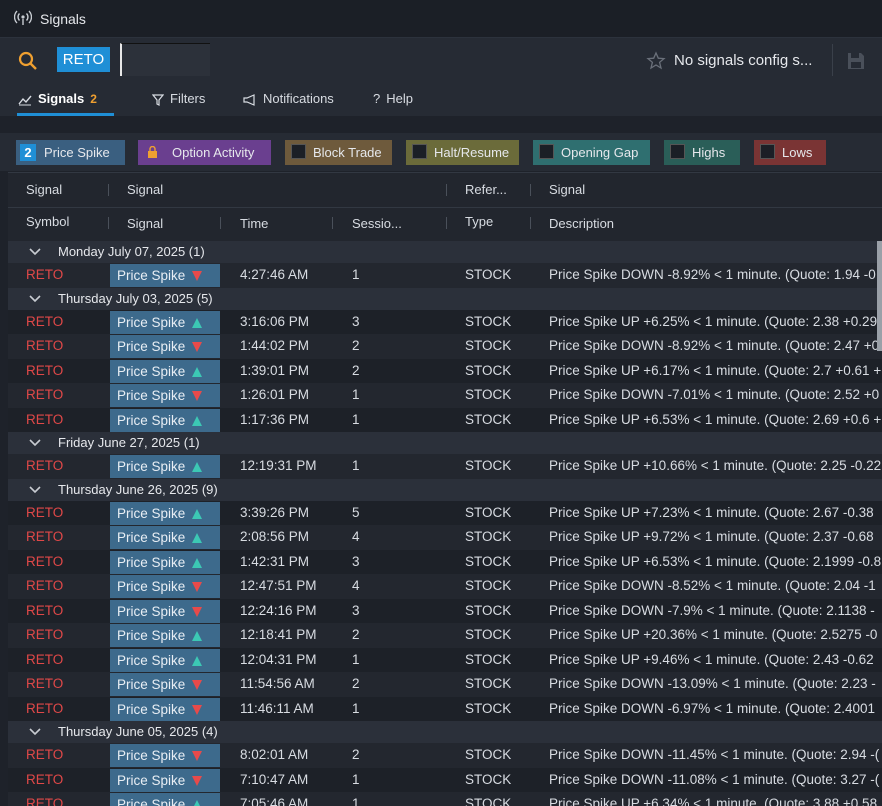 The width and height of the screenshot is (882, 806). I want to click on date-group-header: Friday June 27, 2025 (1), so click(445, 443).